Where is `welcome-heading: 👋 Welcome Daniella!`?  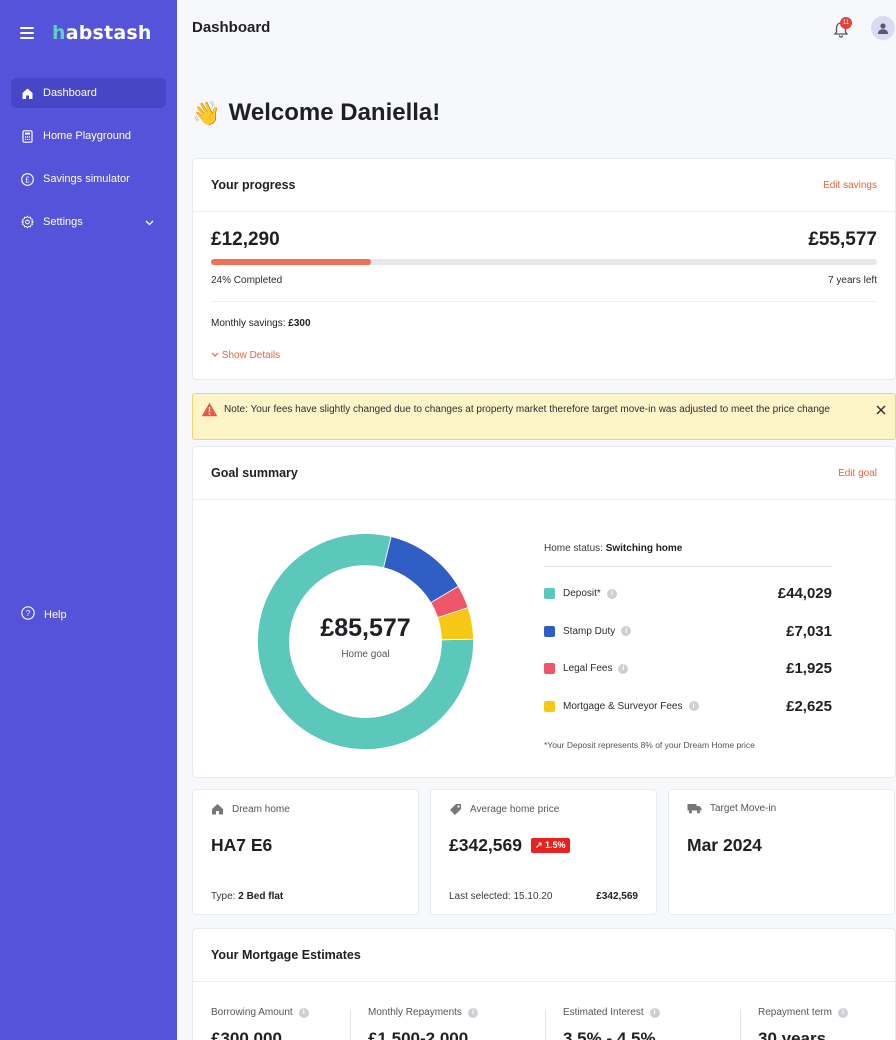
welcome-heading: 👋 Welcome Daniella! is located at coordinates (316, 113).